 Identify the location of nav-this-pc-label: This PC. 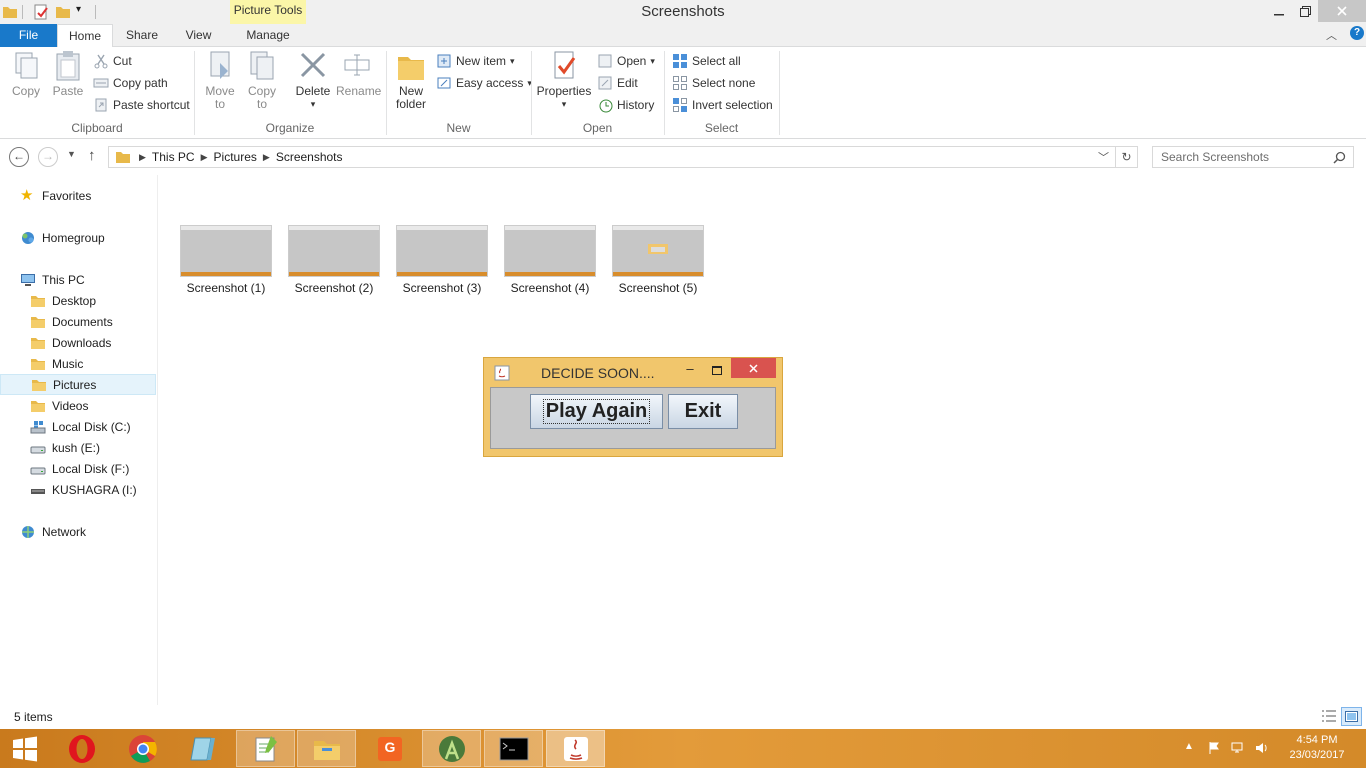
(63, 279).